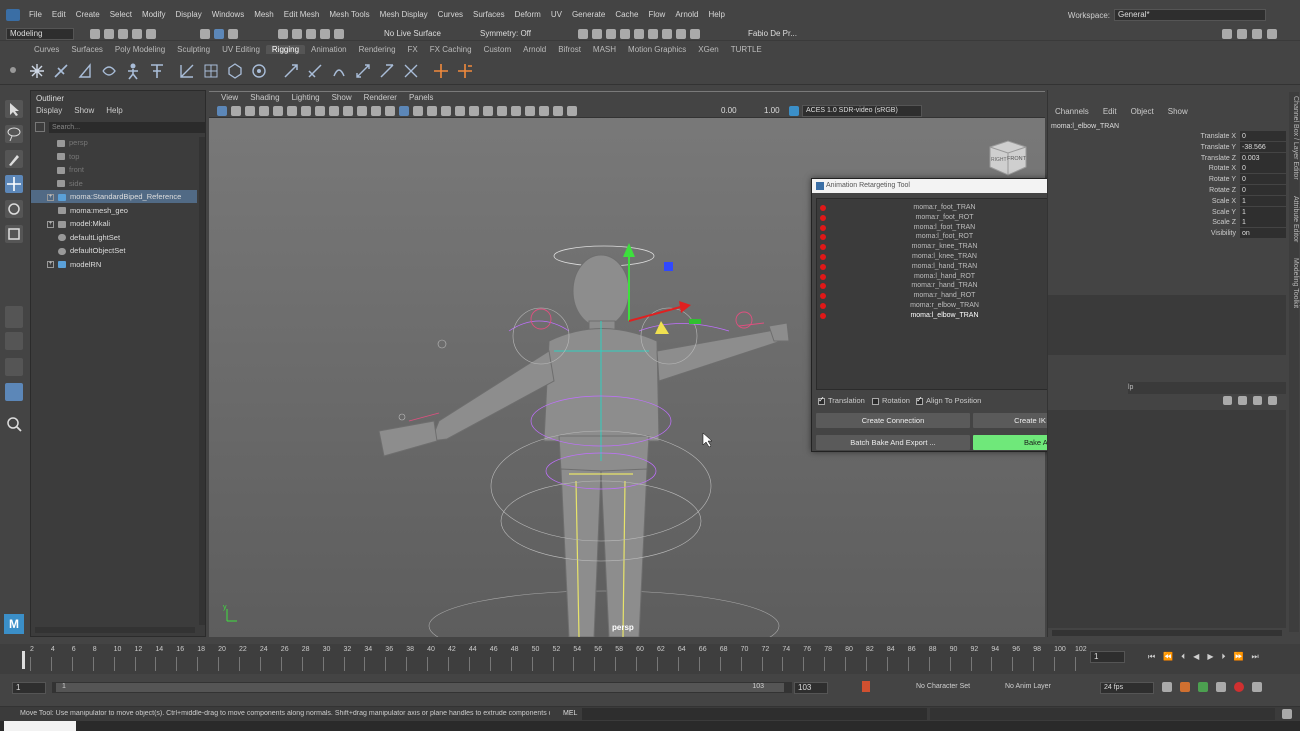  I want to click on paint-select-icon, so click(14, 159).